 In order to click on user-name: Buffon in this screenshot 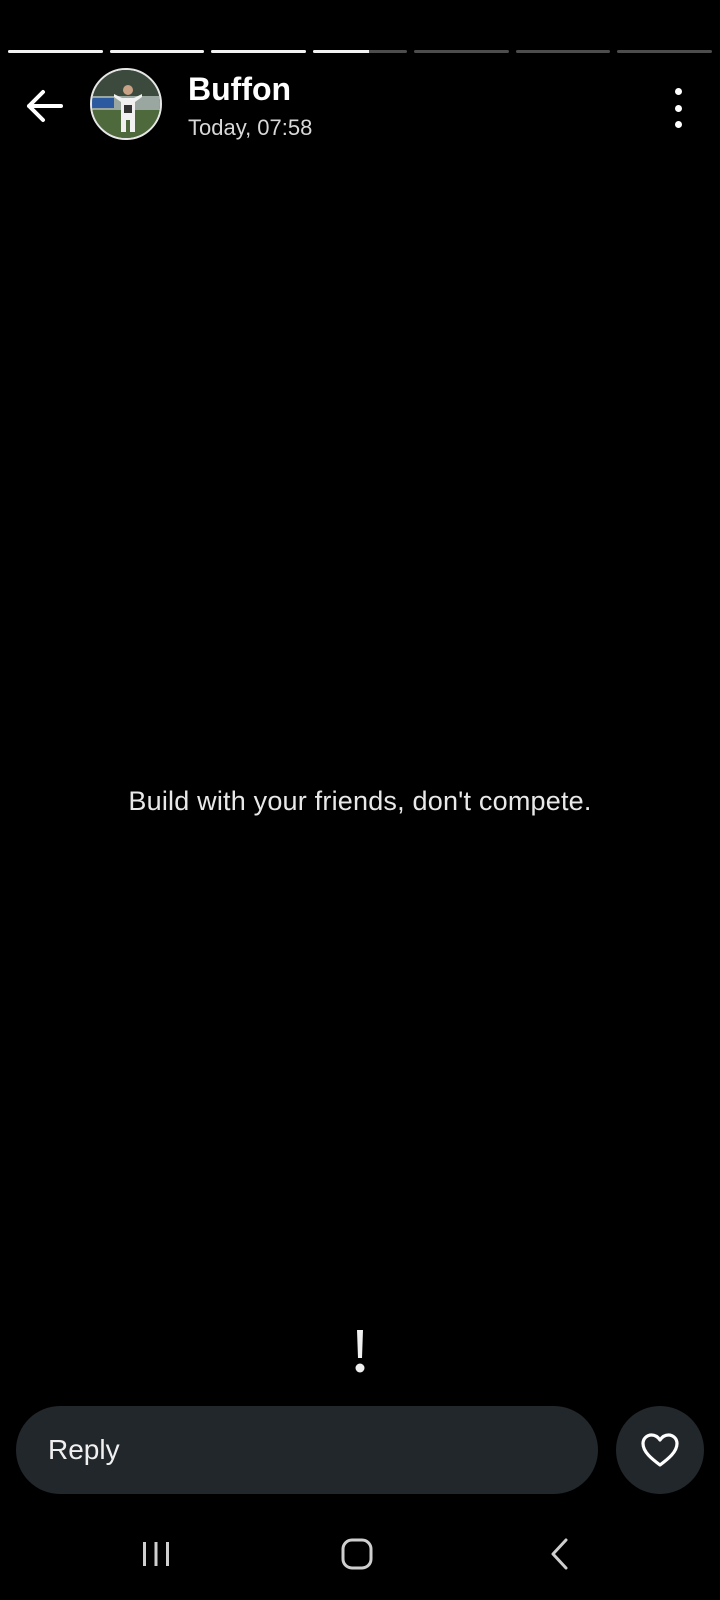, I will do `click(239, 89)`.